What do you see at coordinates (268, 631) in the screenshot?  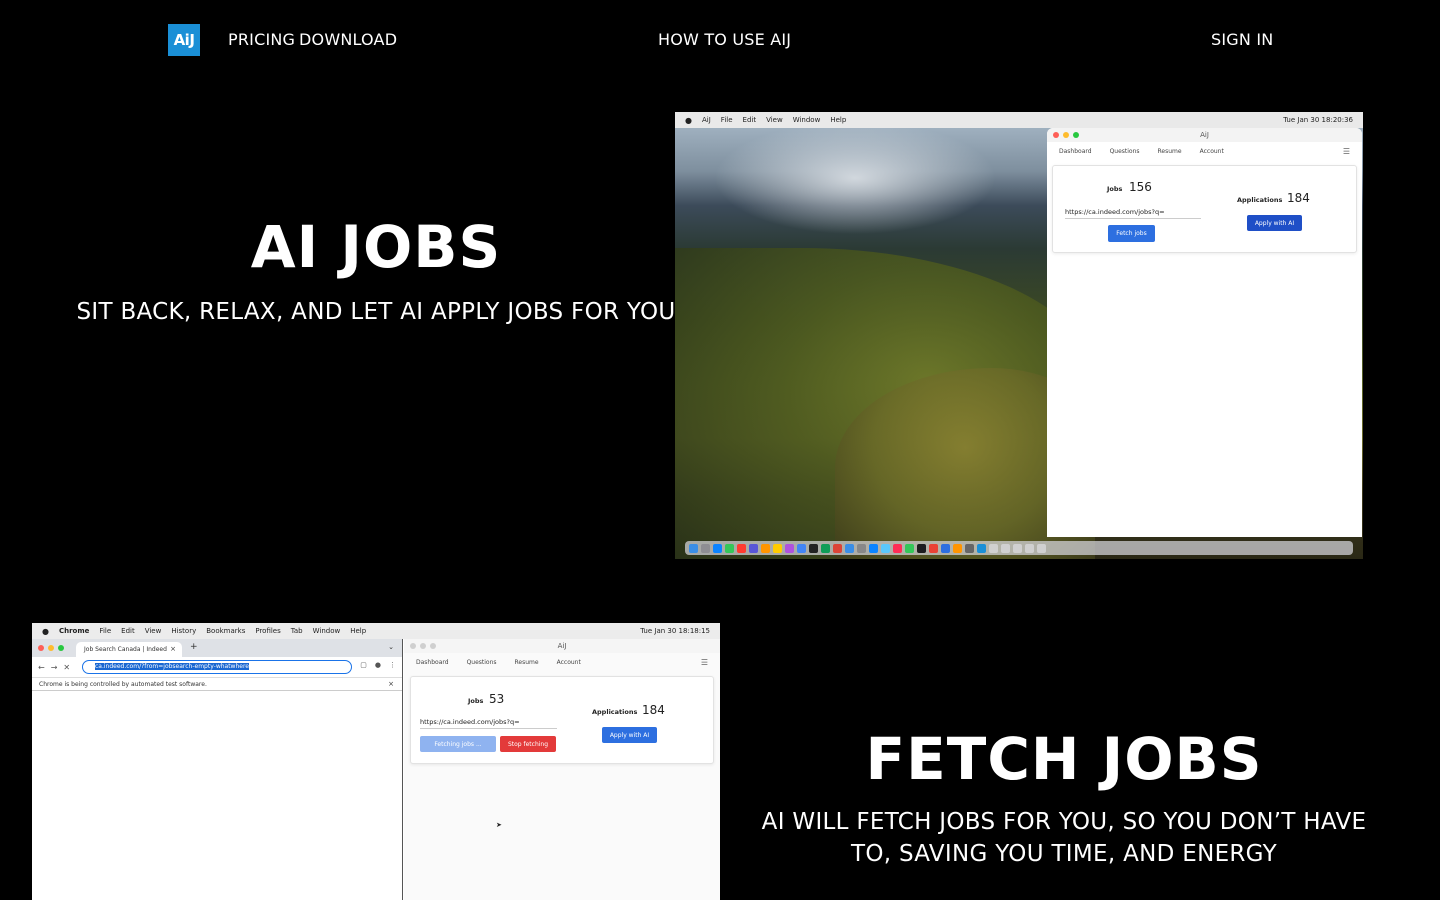 I see `menu-profiles: Profiles` at bounding box center [268, 631].